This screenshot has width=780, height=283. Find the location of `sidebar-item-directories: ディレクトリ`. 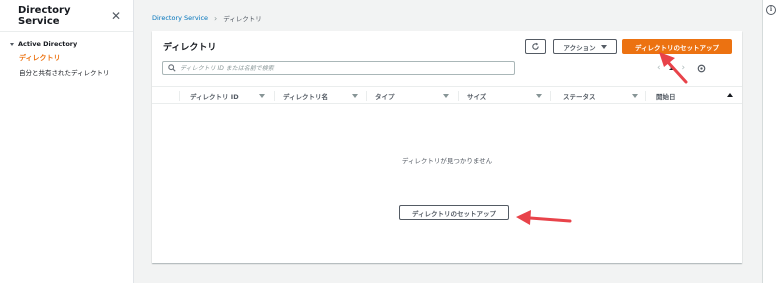

sidebar-item-directories: ディレクトリ is located at coordinates (66, 55).